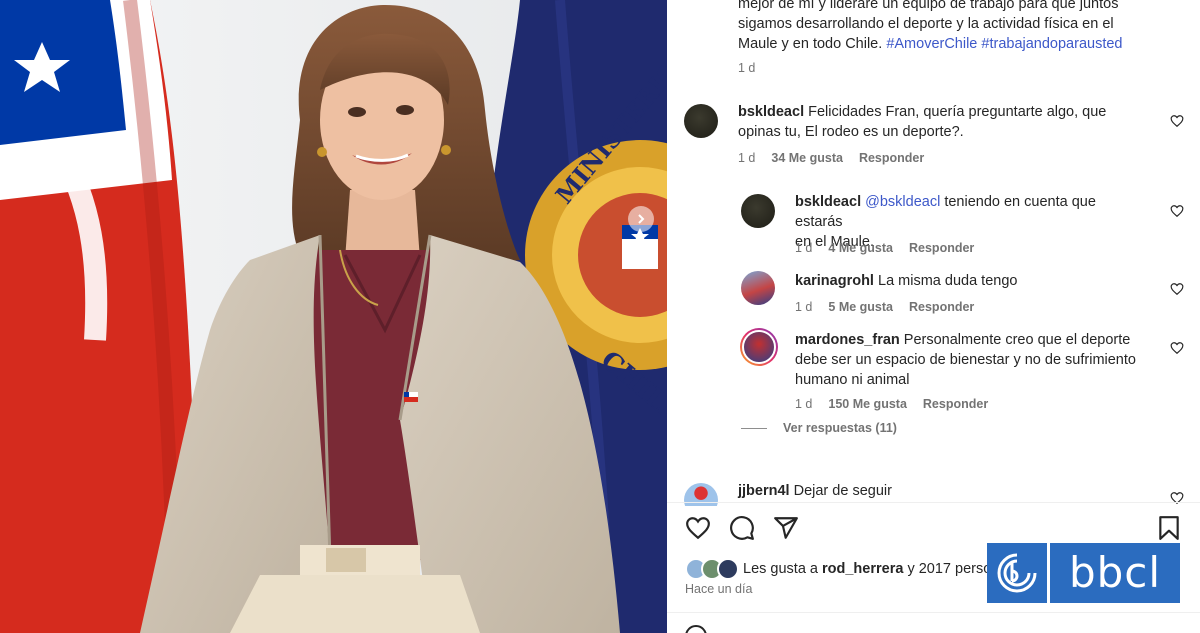 The image size is (1200, 633). What do you see at coordinates (902, 202) in the screenshot?
I see `mention-link: @bskldeacl` at bounding box center [902, 202].